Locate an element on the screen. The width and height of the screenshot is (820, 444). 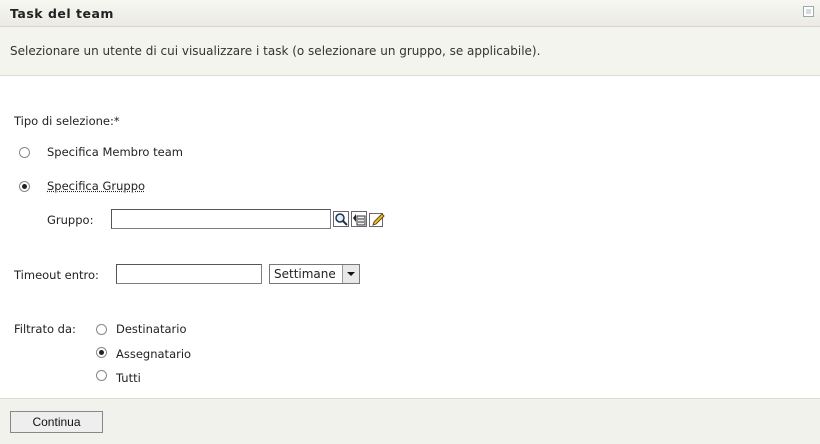
portlet-title: Task del team is located at coordinates (62, 13).